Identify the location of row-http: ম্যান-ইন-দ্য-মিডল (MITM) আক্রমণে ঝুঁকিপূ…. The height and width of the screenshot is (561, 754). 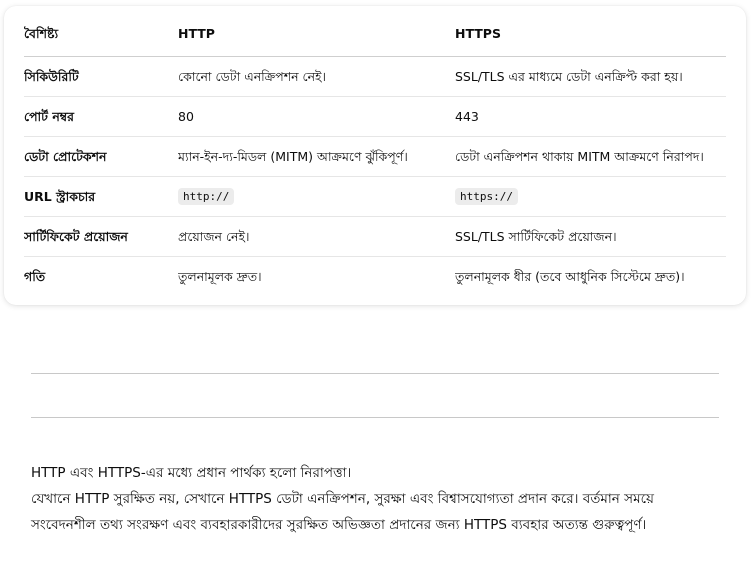
(316, 156).